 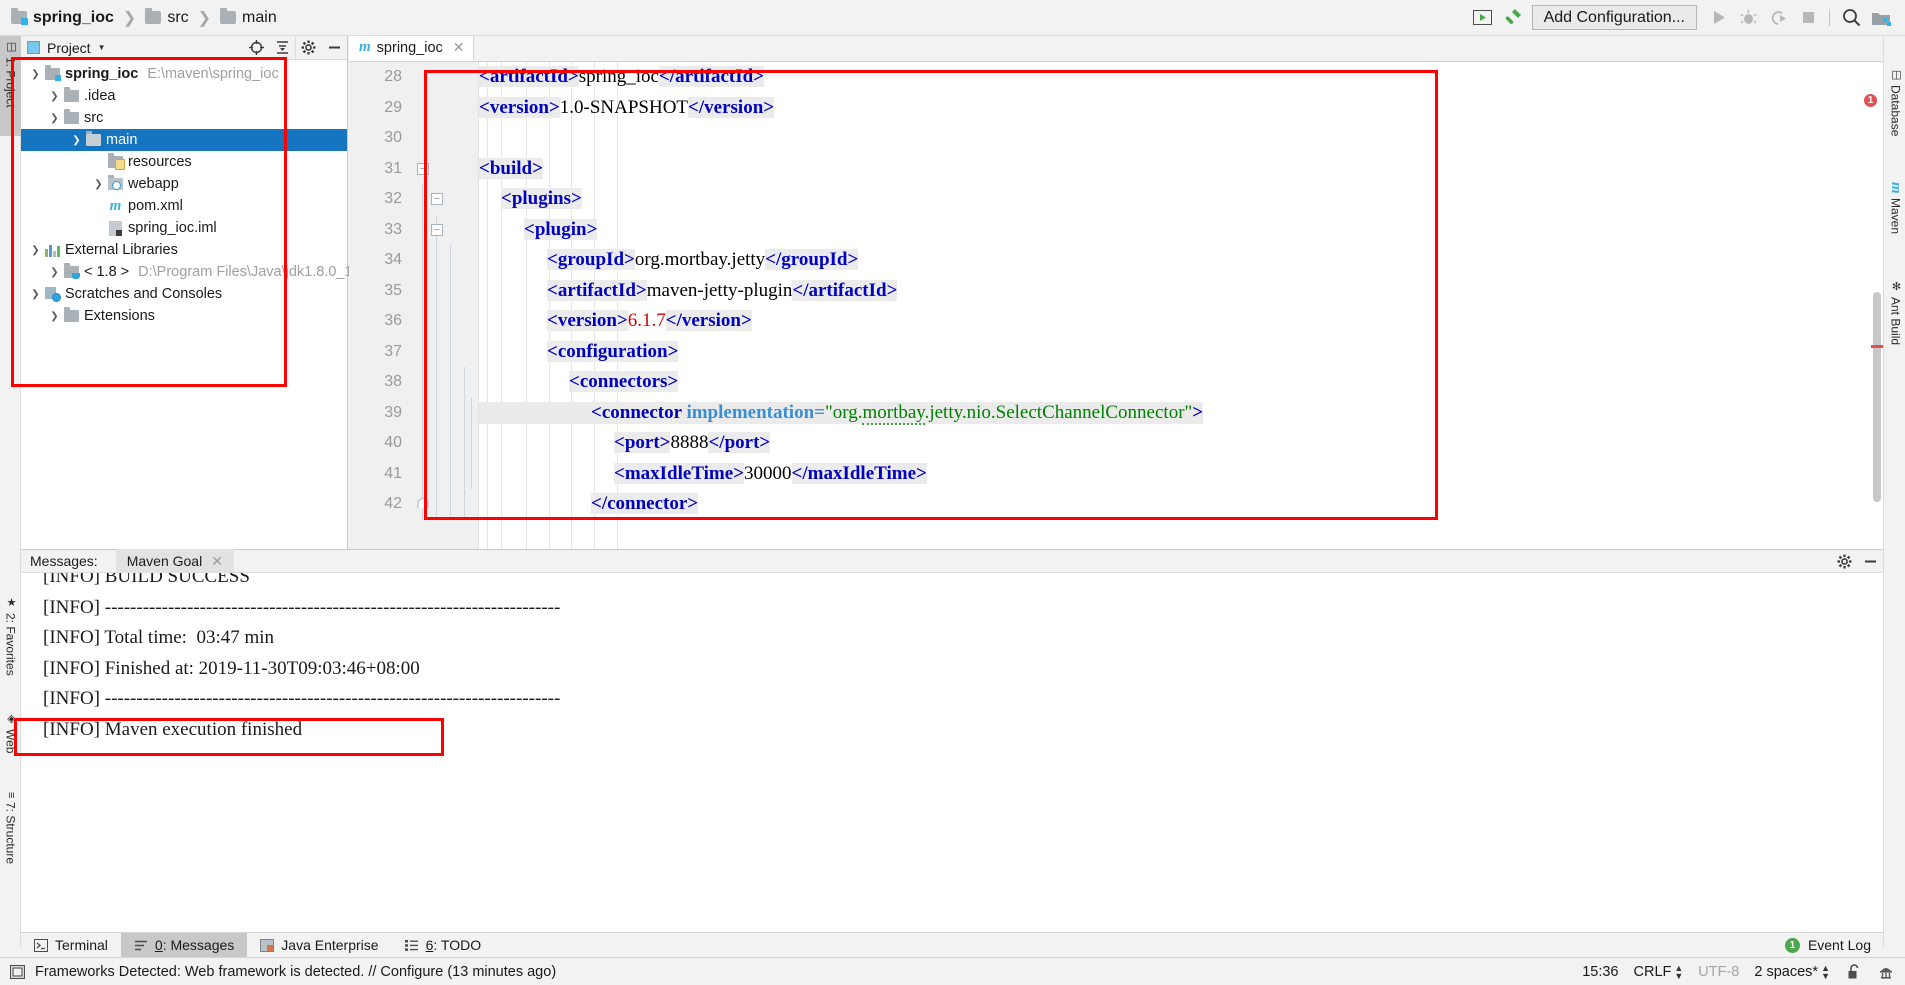 I want to click on debug-icon, so click(x=1748, y=18).